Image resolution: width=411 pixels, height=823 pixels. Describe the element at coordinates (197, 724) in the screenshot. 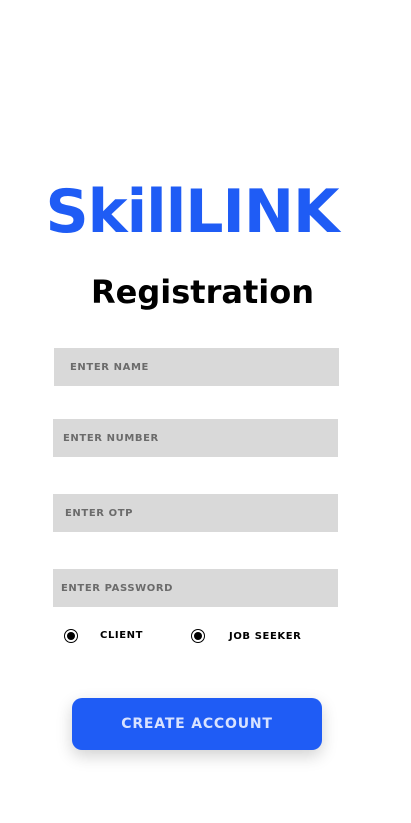

I see `create-account-button: CREATE ACCOUNT` at that location.